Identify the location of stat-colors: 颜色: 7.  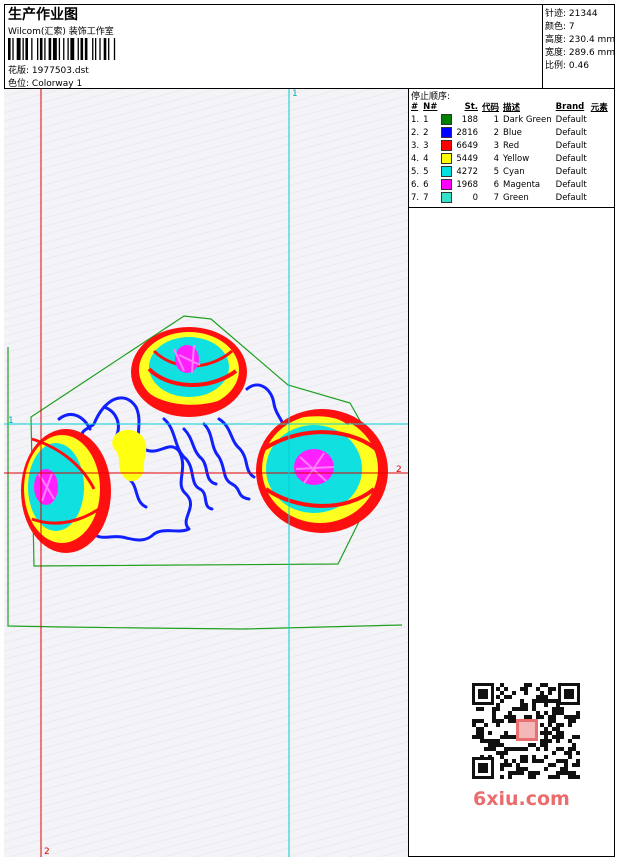
(560, 27).